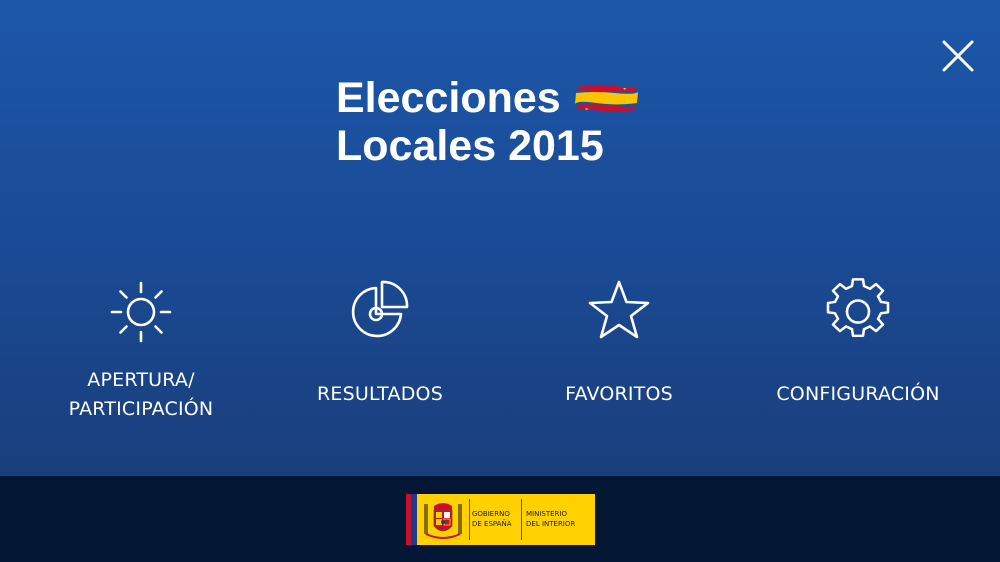 The width and height of the screenshot is (1000, 562). I want to click on menu-label-apertura: APERTURA/ PARTICIPACIÓN, so click(141, 394).